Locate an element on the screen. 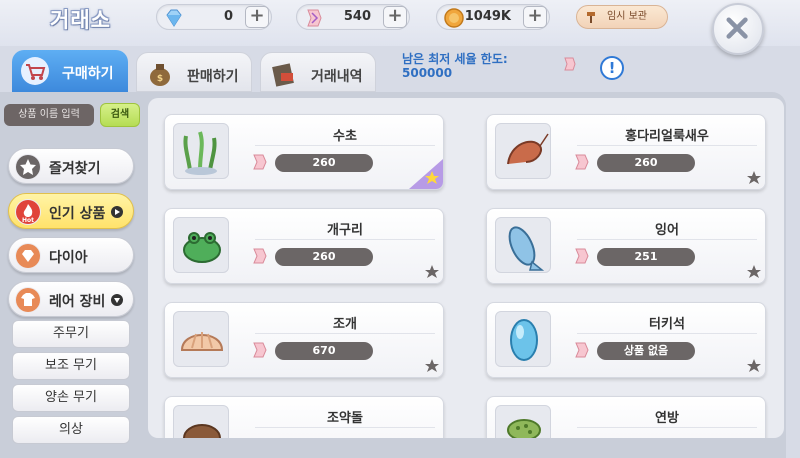 The height and width of the screenshot is (458, 800). subcategory-main-weapon: 주무기 is located at coordinates (71, 334).